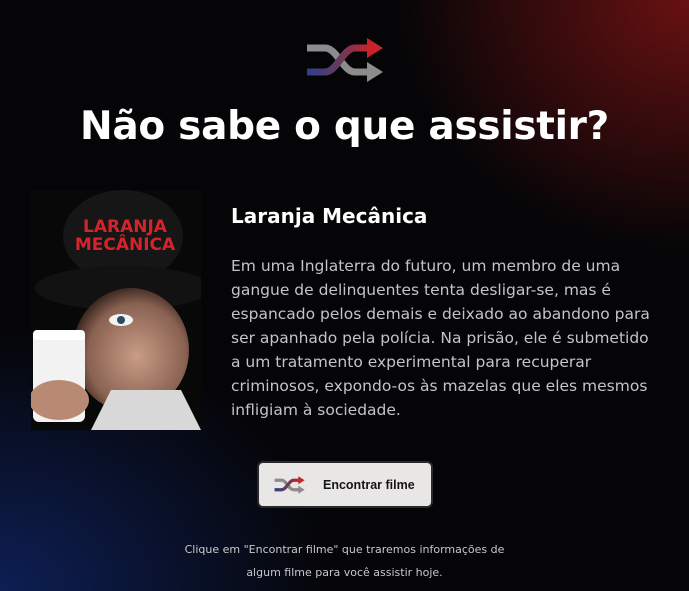 The image size is (689, 591). Describe the element at coordinates (289, 484) in the screenshot. I see `shuffle-icon` at that location.